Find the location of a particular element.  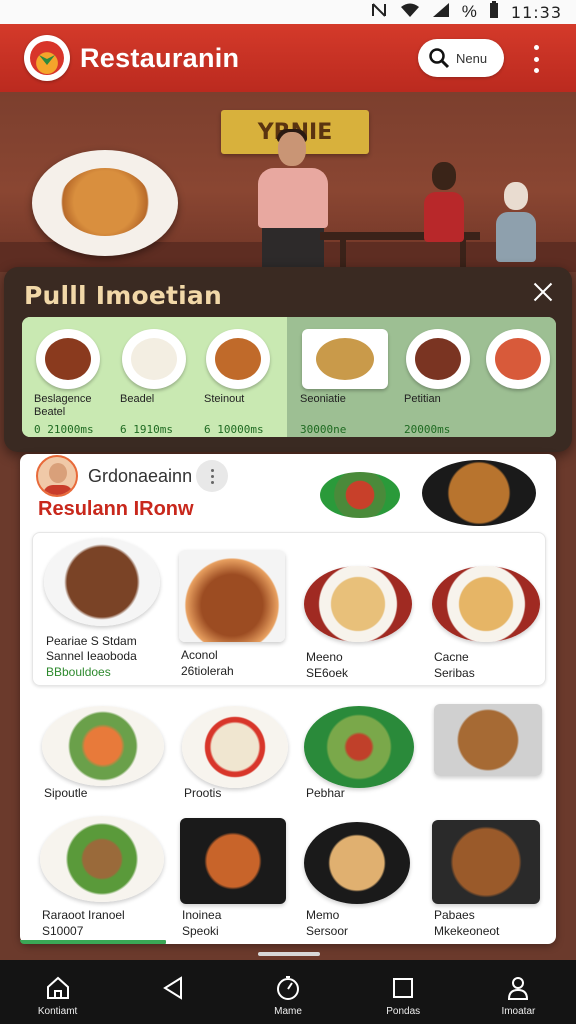

home-icon is located at coordinates (57, 987).